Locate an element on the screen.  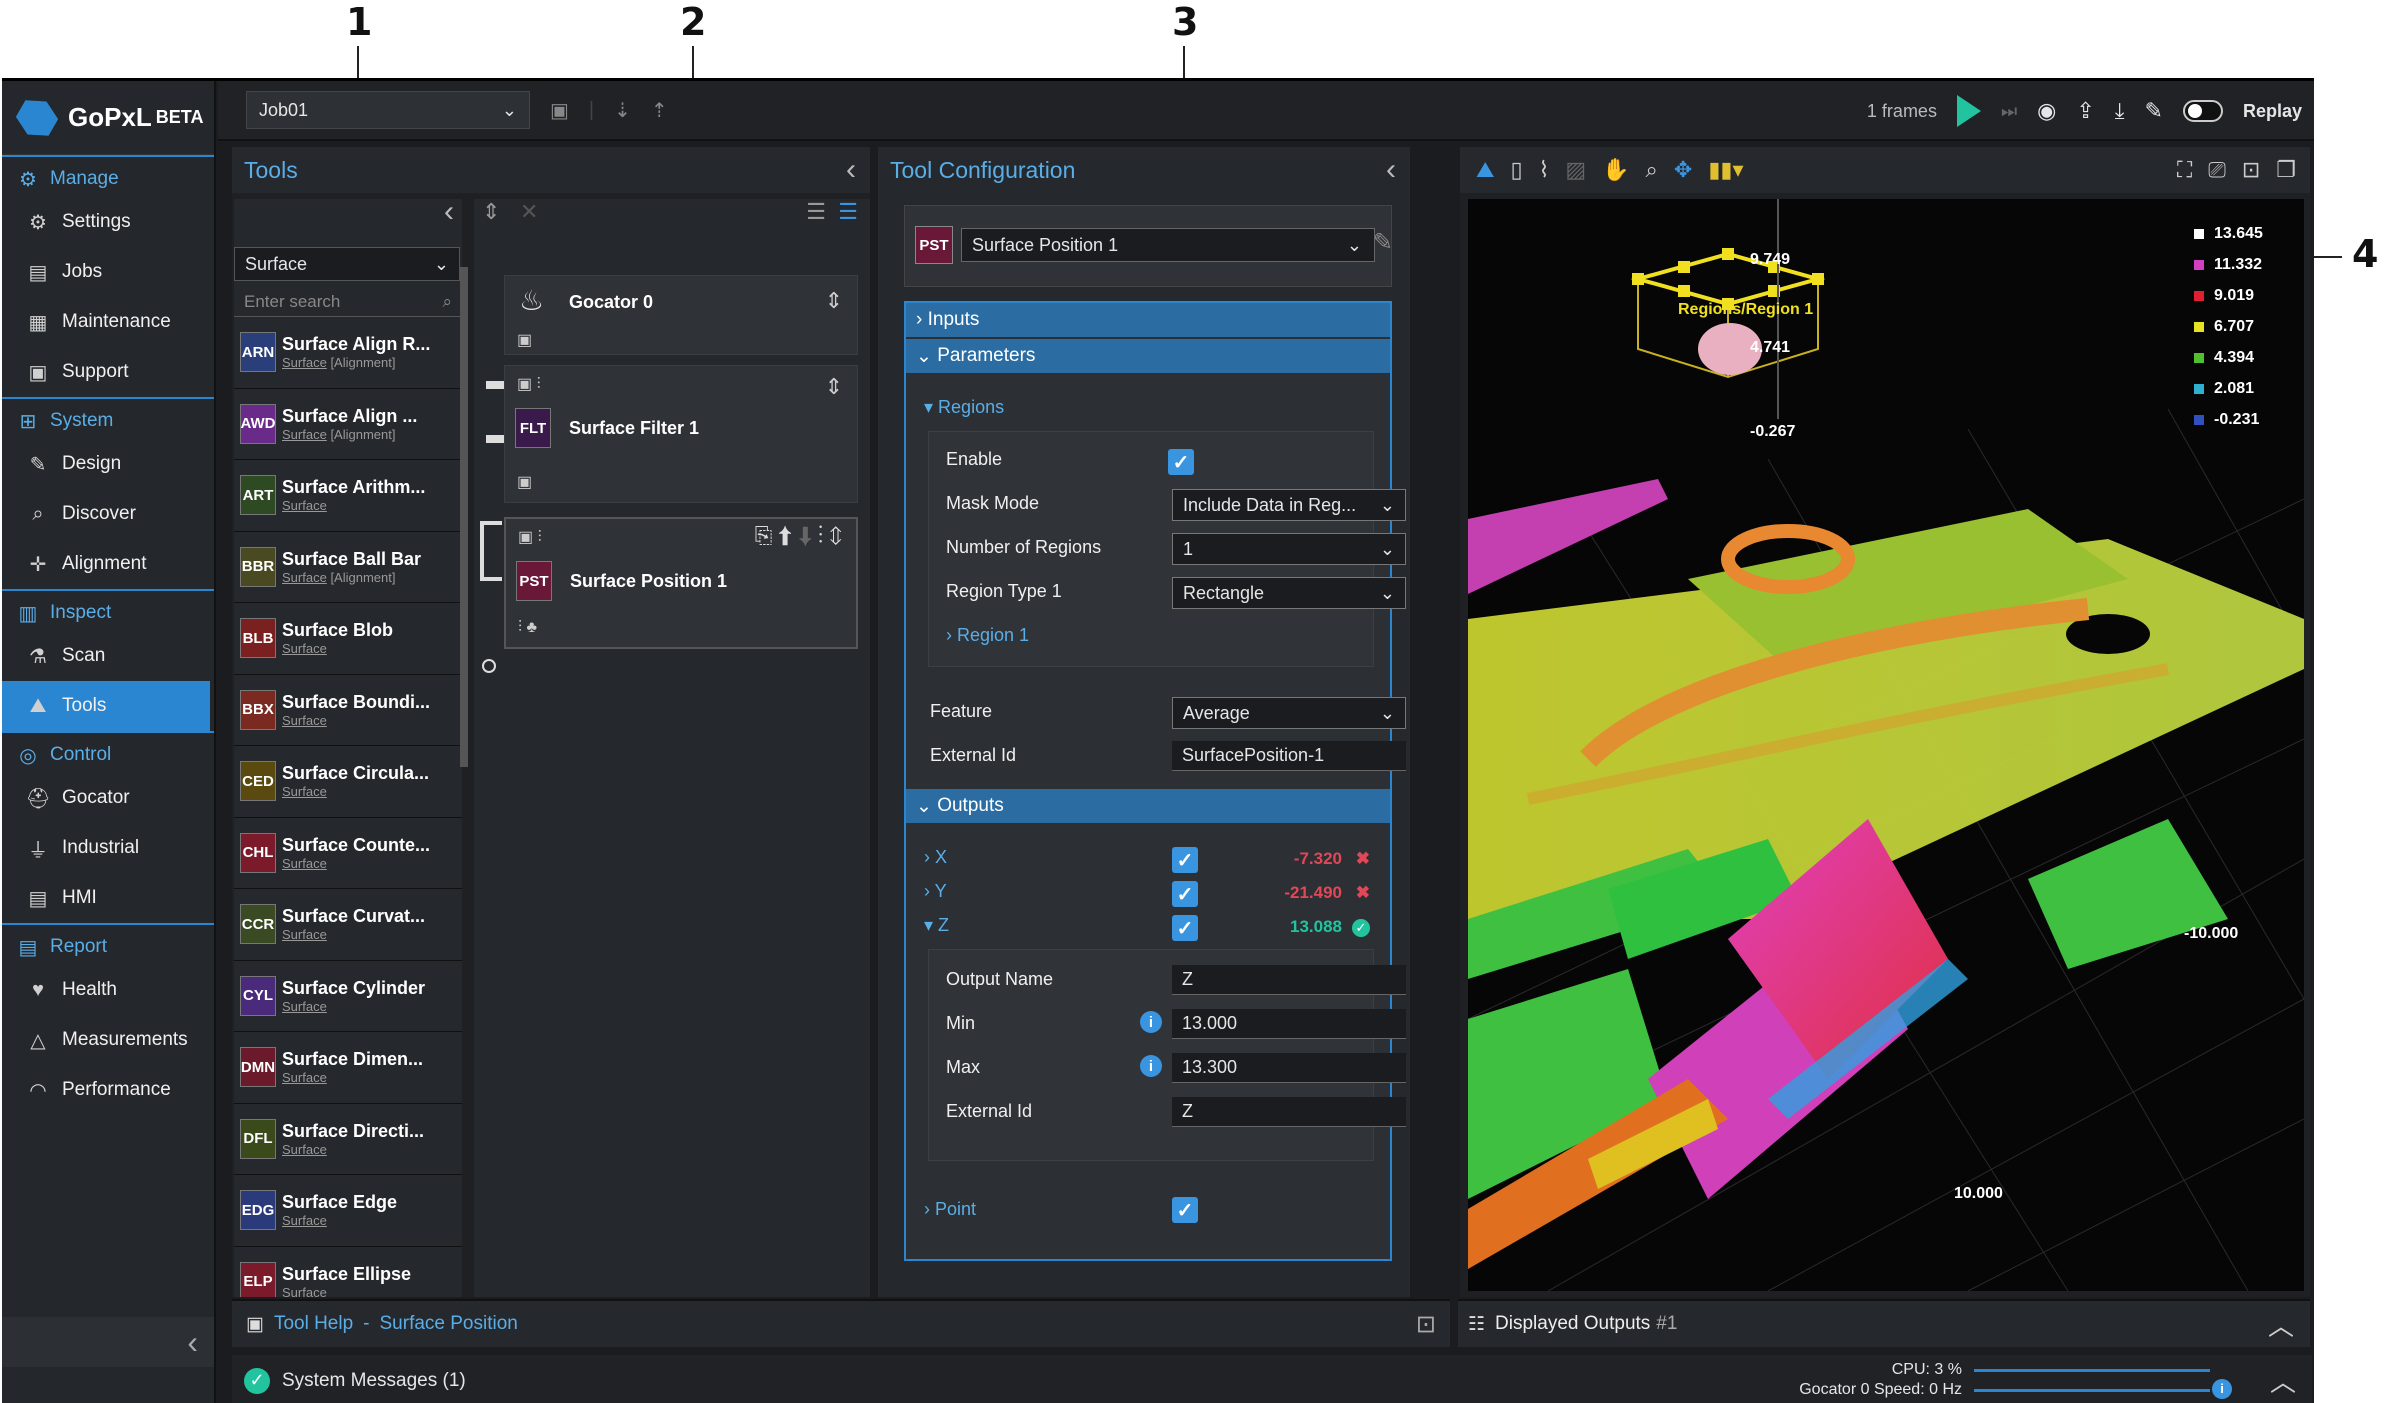
list-view-icon: ☰ is located at coordinates (816, 212).